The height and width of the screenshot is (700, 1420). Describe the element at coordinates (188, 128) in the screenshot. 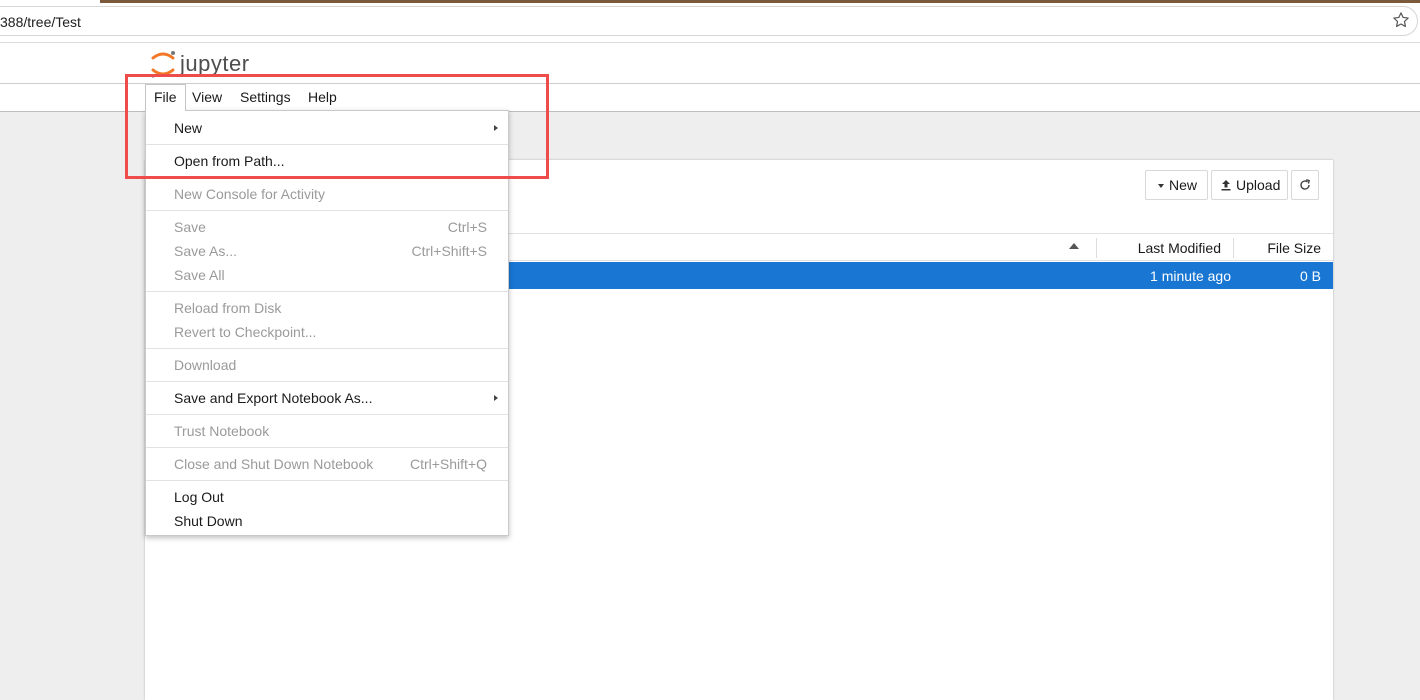

I see `menu-item-label: New` at that location.